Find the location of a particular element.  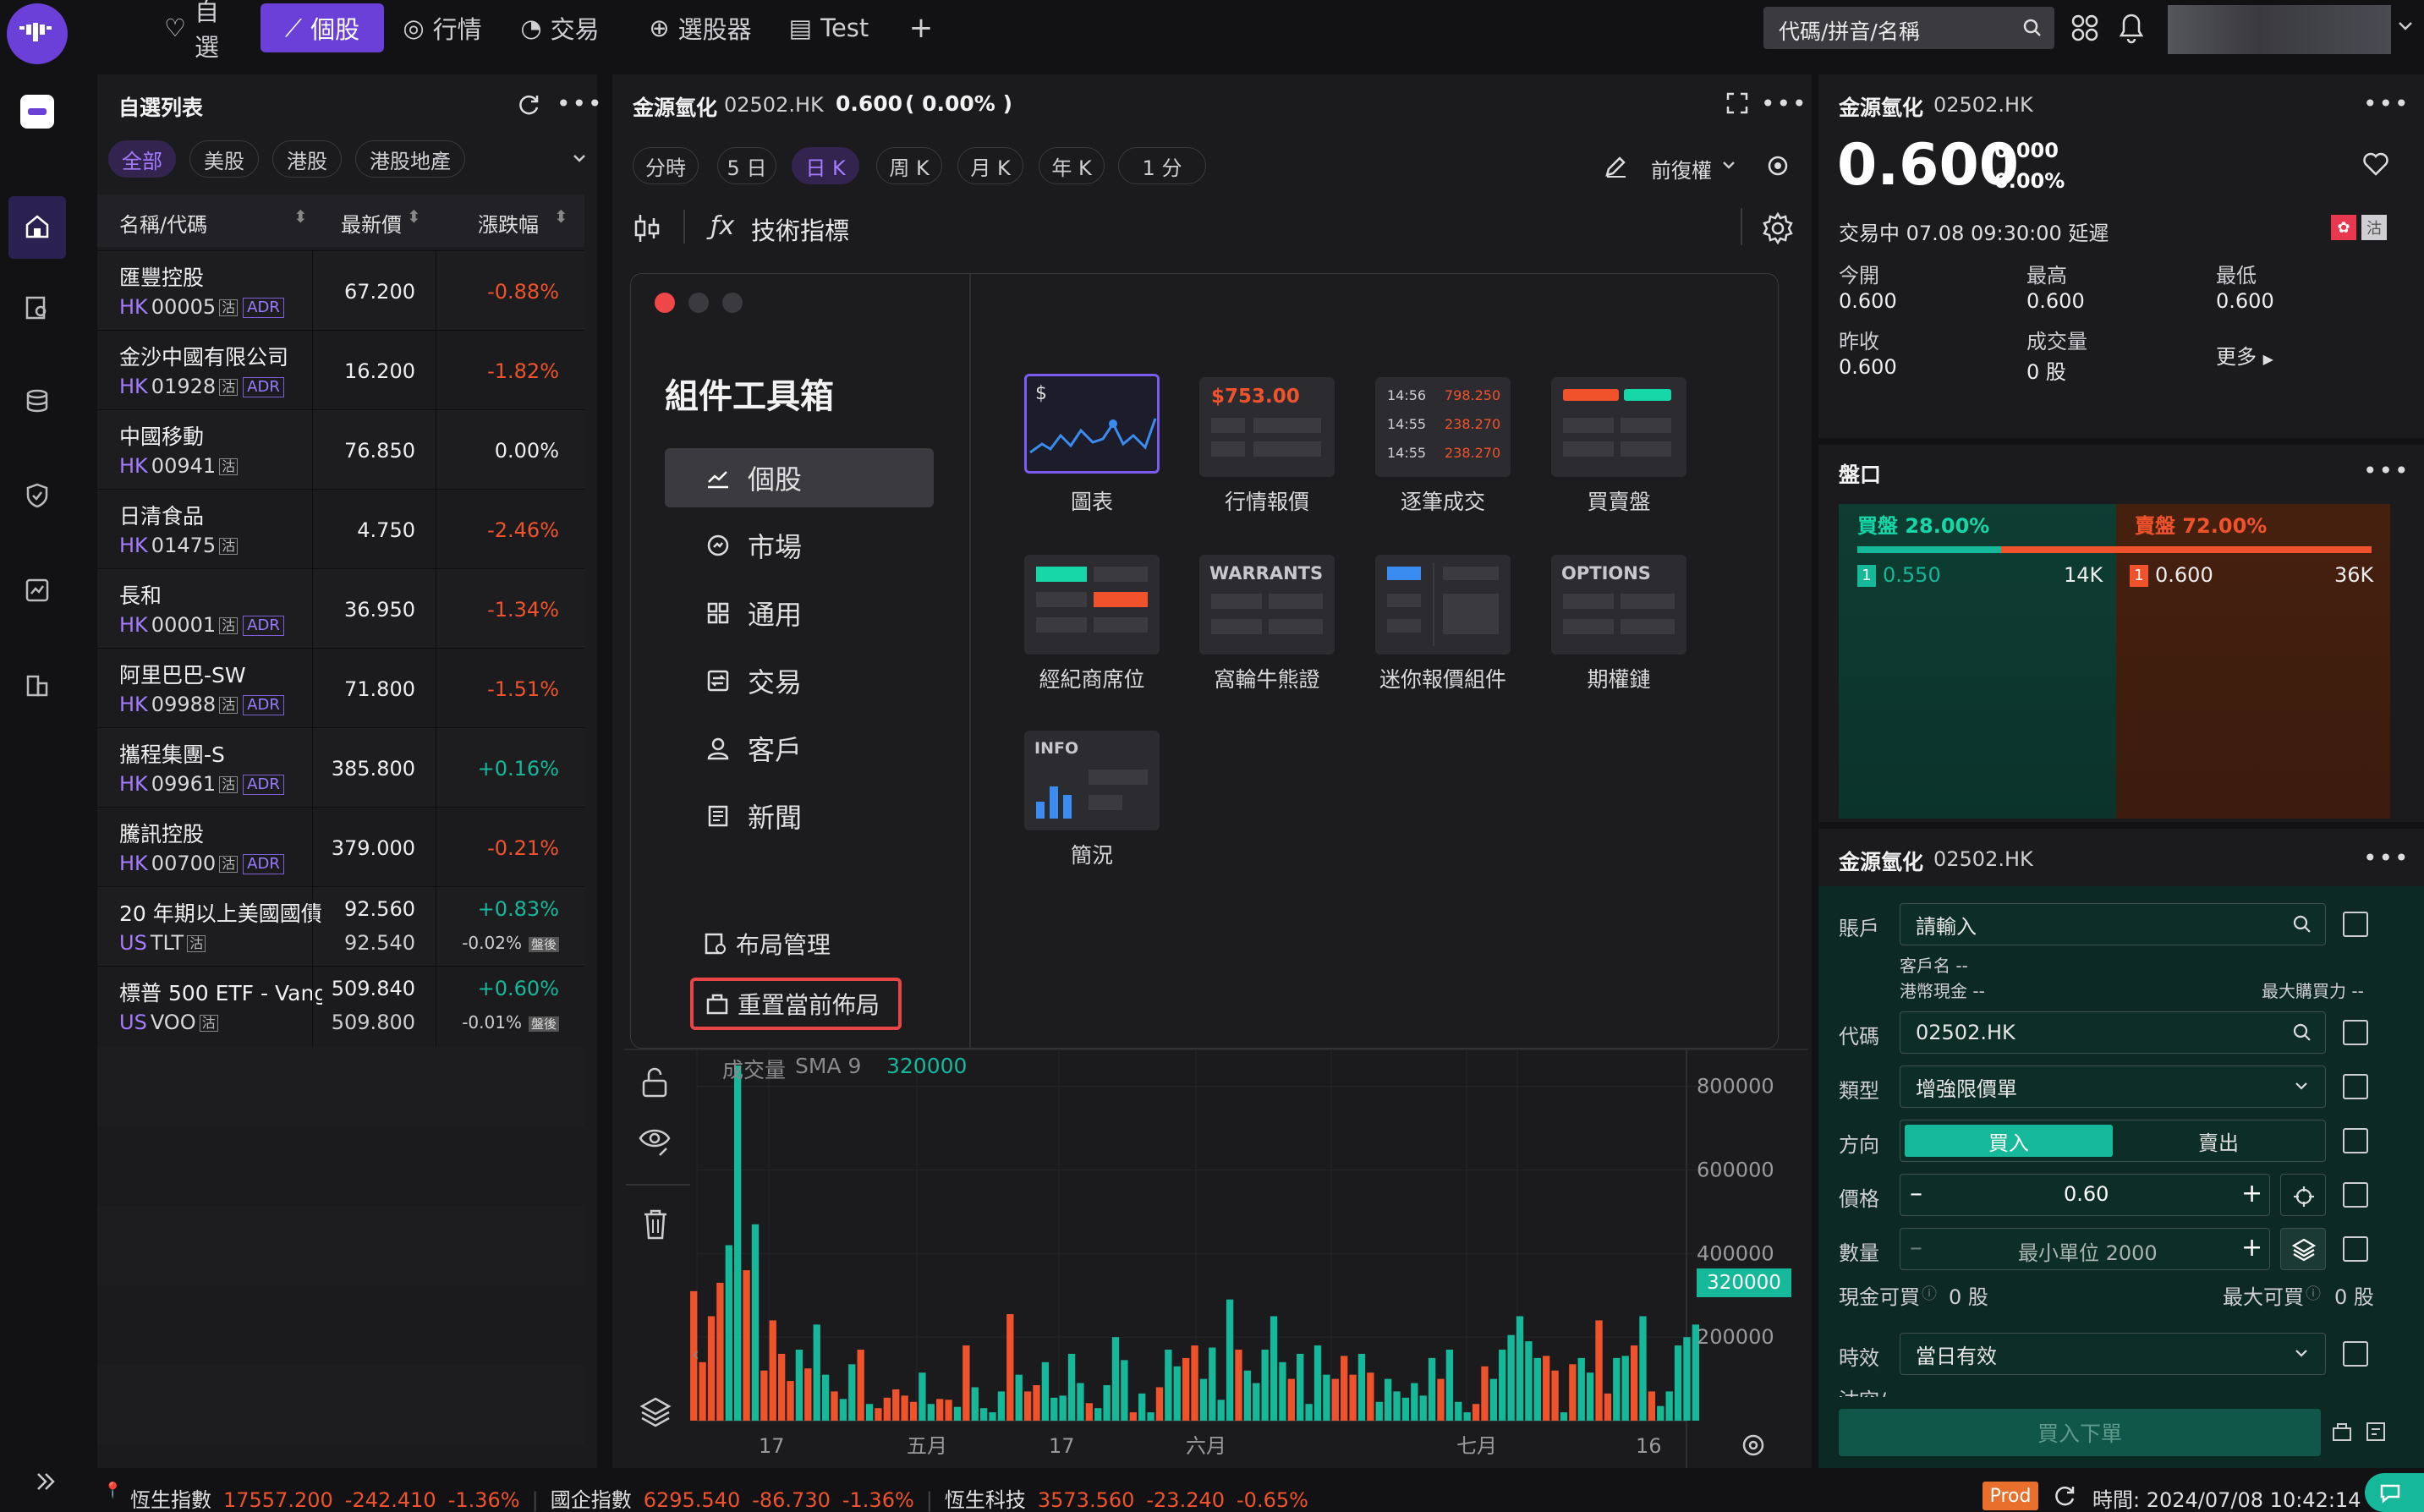

shield-icon is located at coordinates (37, 495).